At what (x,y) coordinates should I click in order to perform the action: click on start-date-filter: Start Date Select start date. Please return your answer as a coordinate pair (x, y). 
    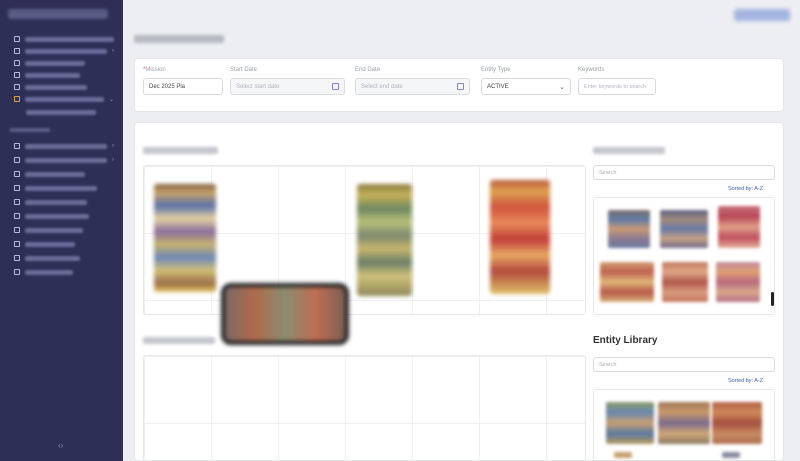
    Looking at the image, I should click on (287, 81).